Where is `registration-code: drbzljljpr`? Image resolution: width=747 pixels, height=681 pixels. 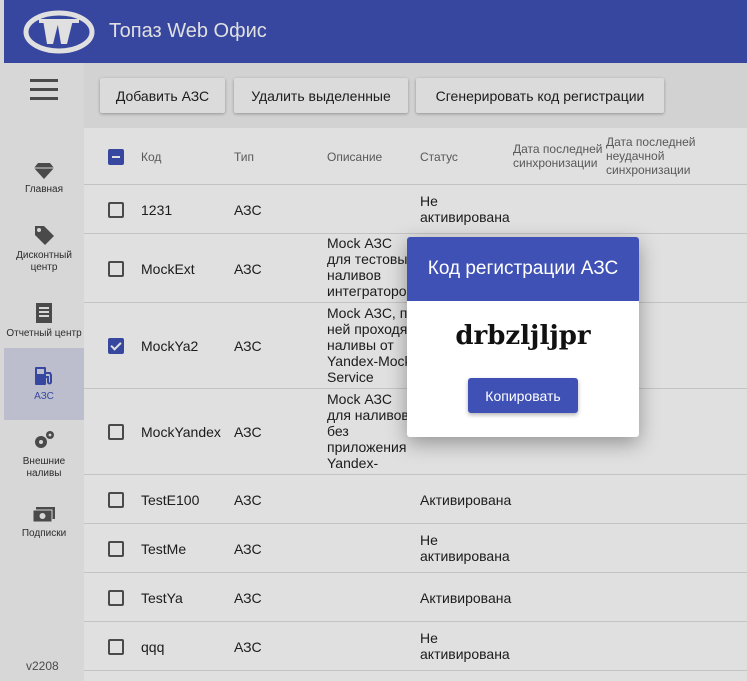 registration-code: drbzljljpr is located at coordinates (523, 336).